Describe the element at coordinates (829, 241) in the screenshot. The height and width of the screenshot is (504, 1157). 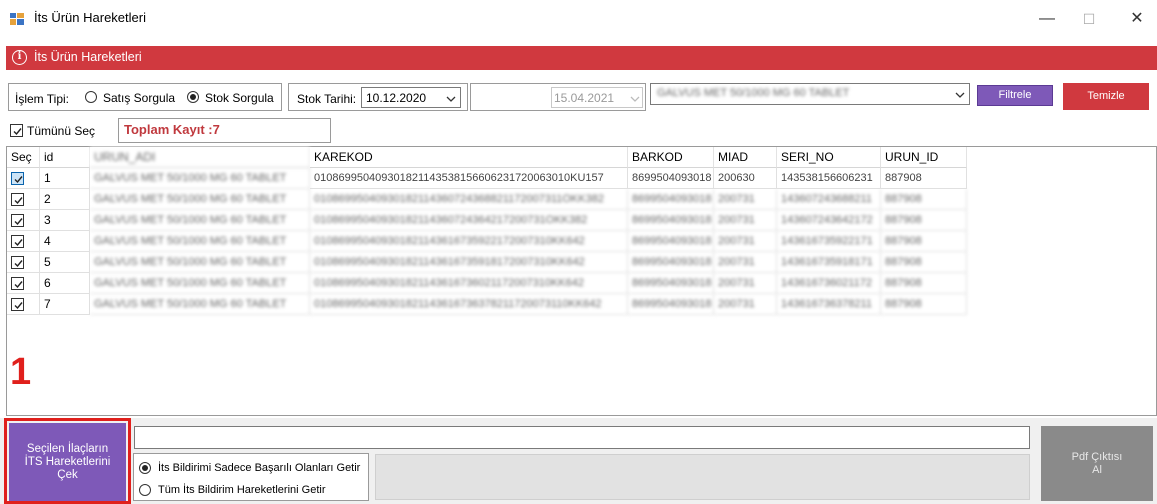
I see `cell-seri-no: 143616735922171` at that location.